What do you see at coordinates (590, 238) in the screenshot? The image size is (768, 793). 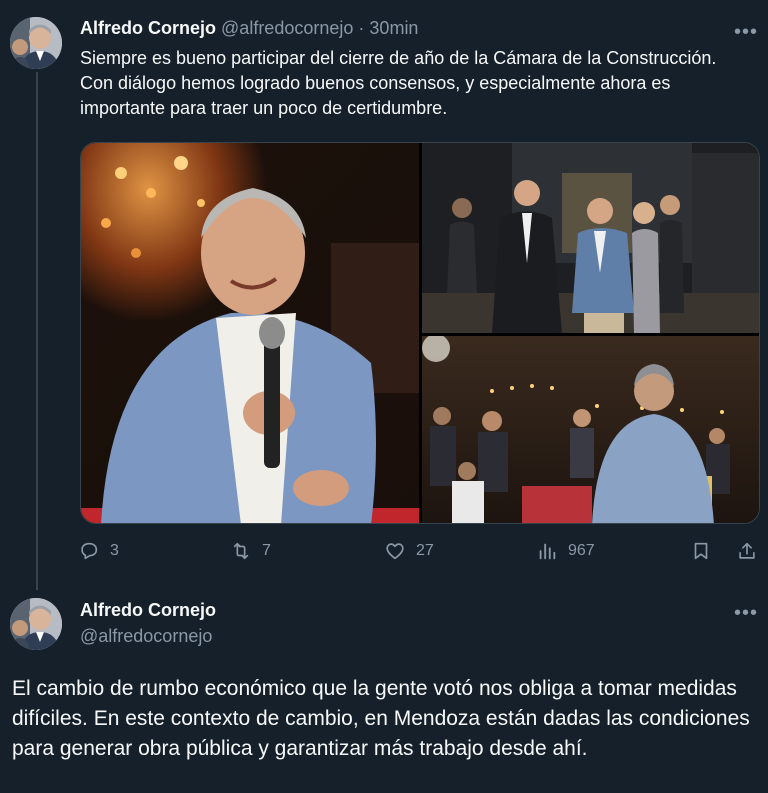 I see `photo-group-arrival` at bounding box center [590, 238].